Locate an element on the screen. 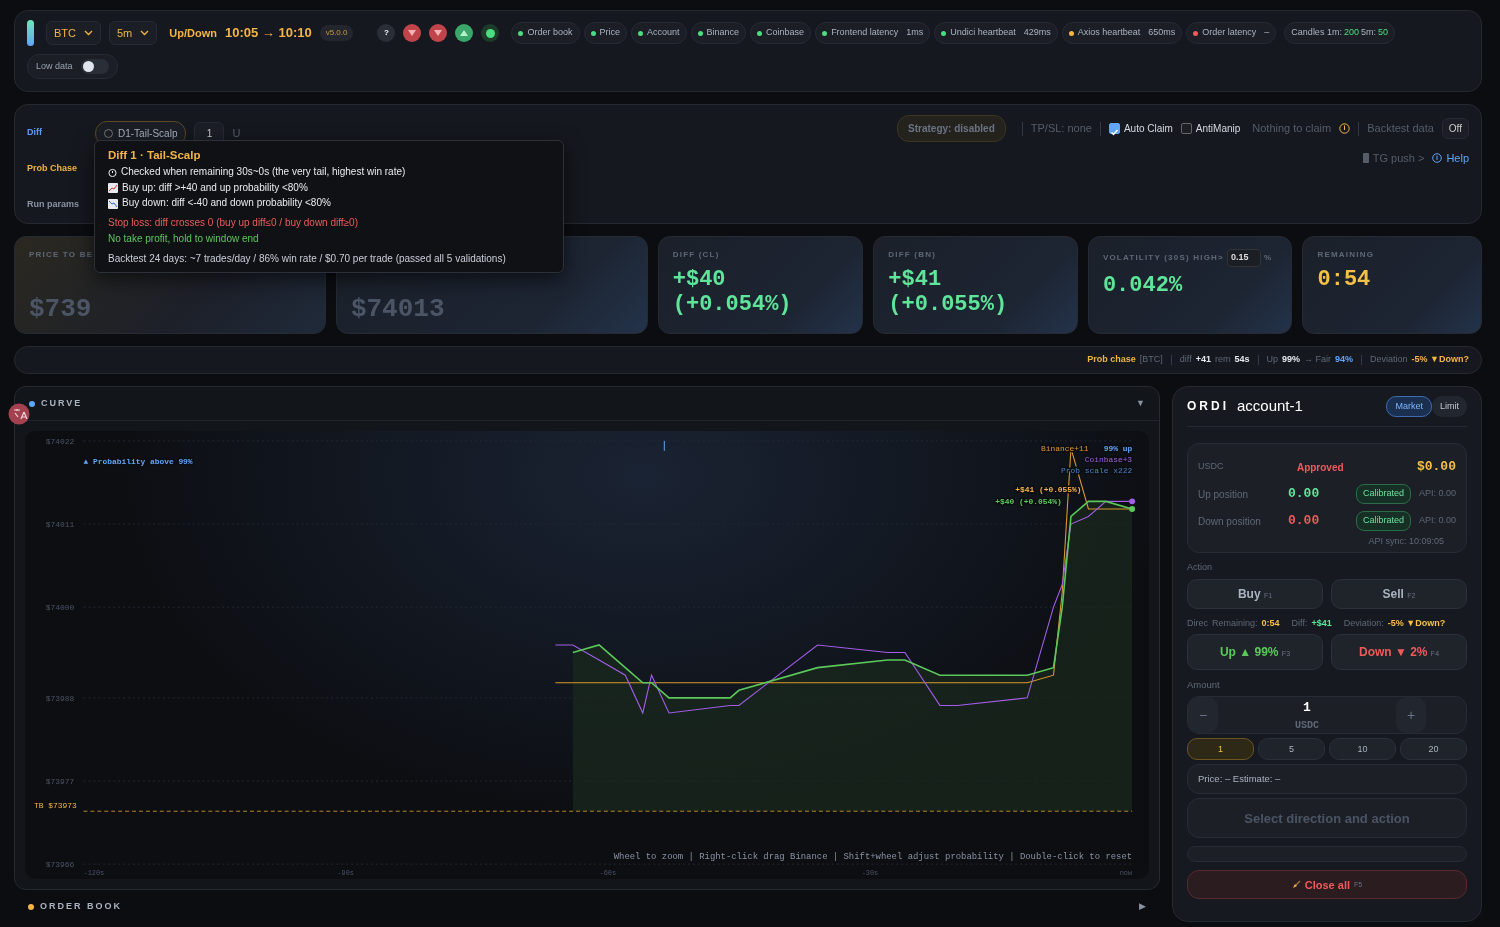 Image resolution: width=1500 pixels, height=927 pixels. price-estimate: Price: – Estimate: – is located at coordinates (1239, 779).